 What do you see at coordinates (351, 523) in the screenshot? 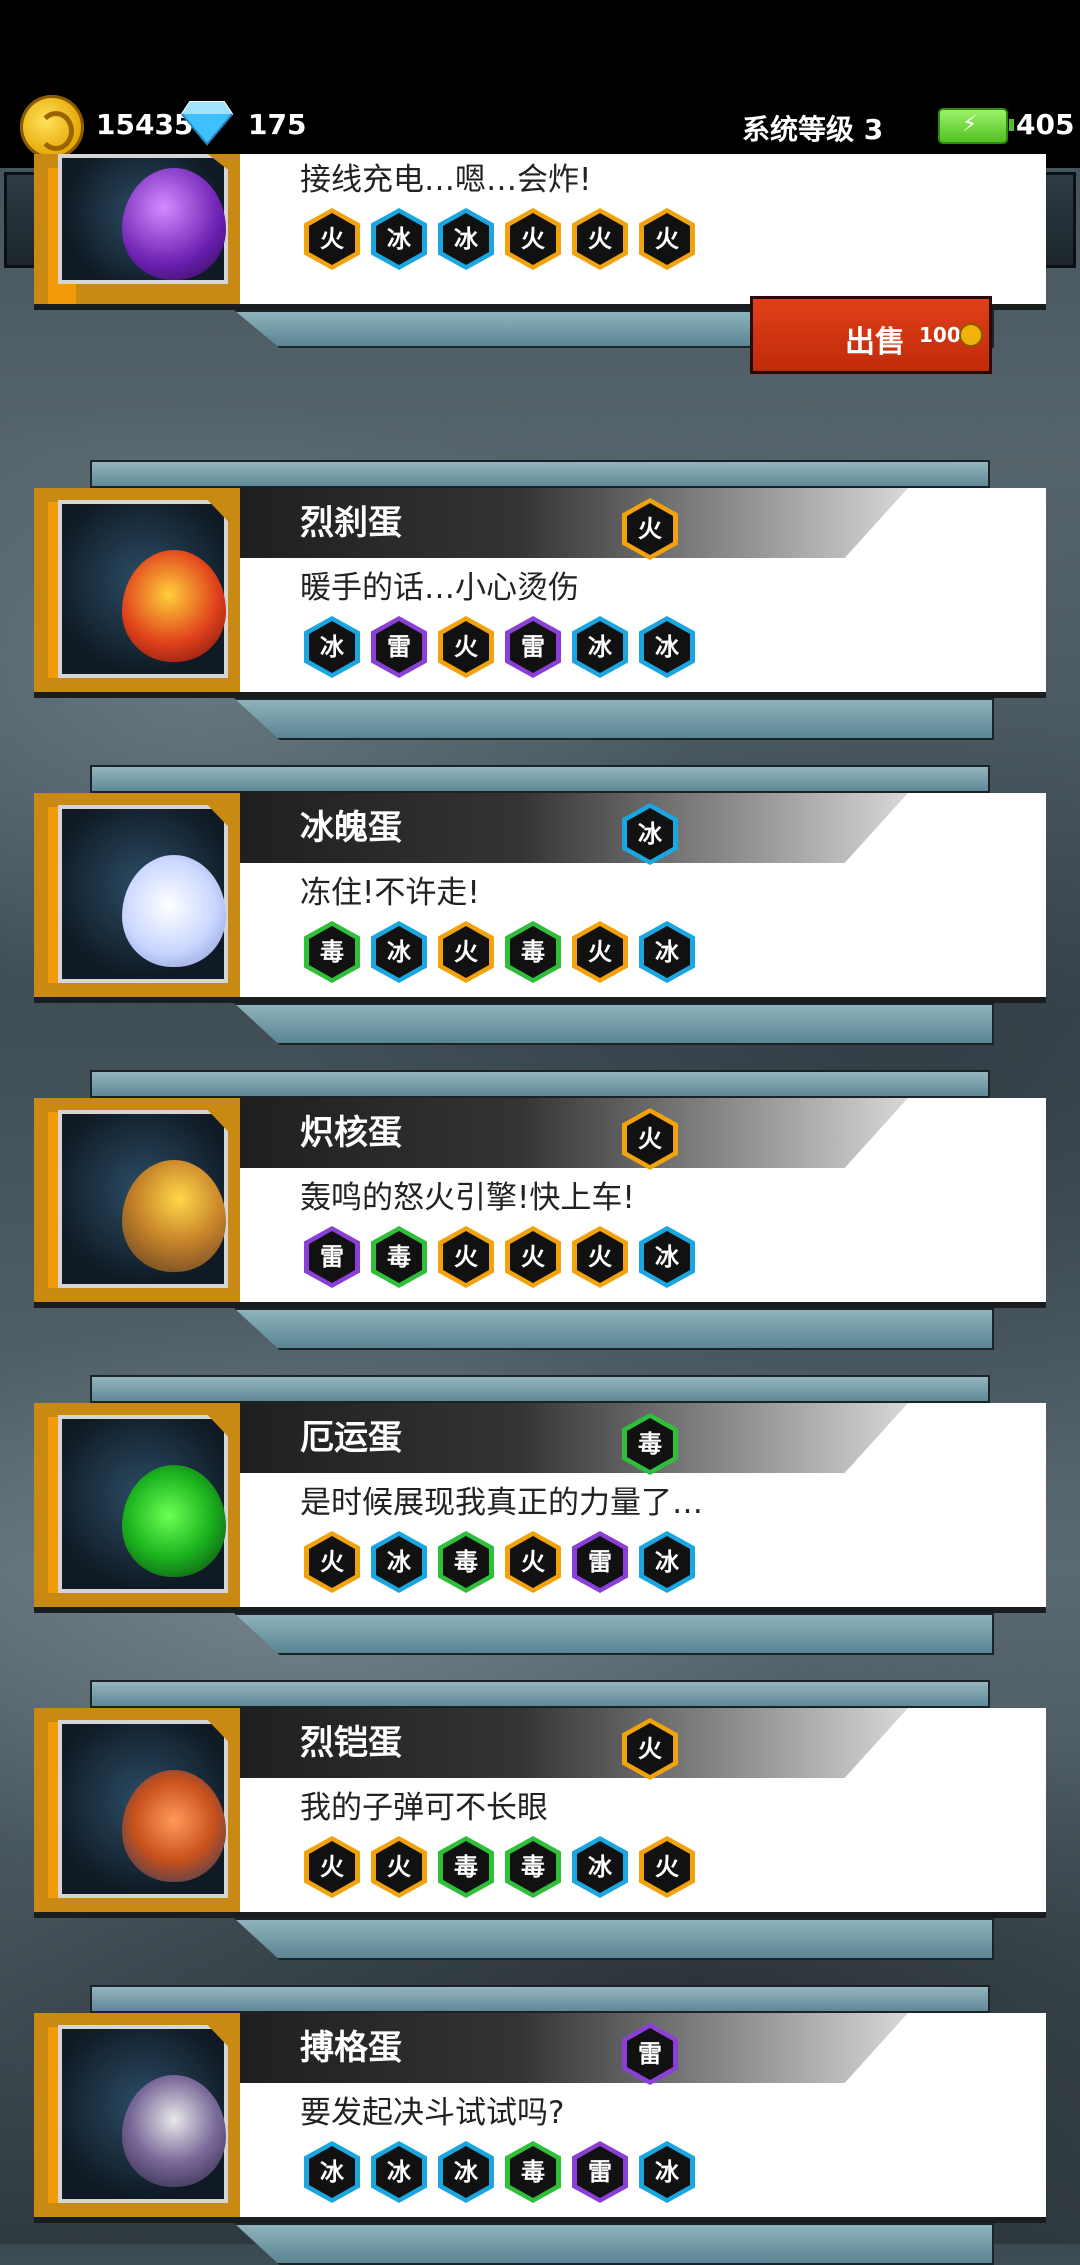
I see `egg-name: 烈刹蛋` at bounding box center [351, 523].